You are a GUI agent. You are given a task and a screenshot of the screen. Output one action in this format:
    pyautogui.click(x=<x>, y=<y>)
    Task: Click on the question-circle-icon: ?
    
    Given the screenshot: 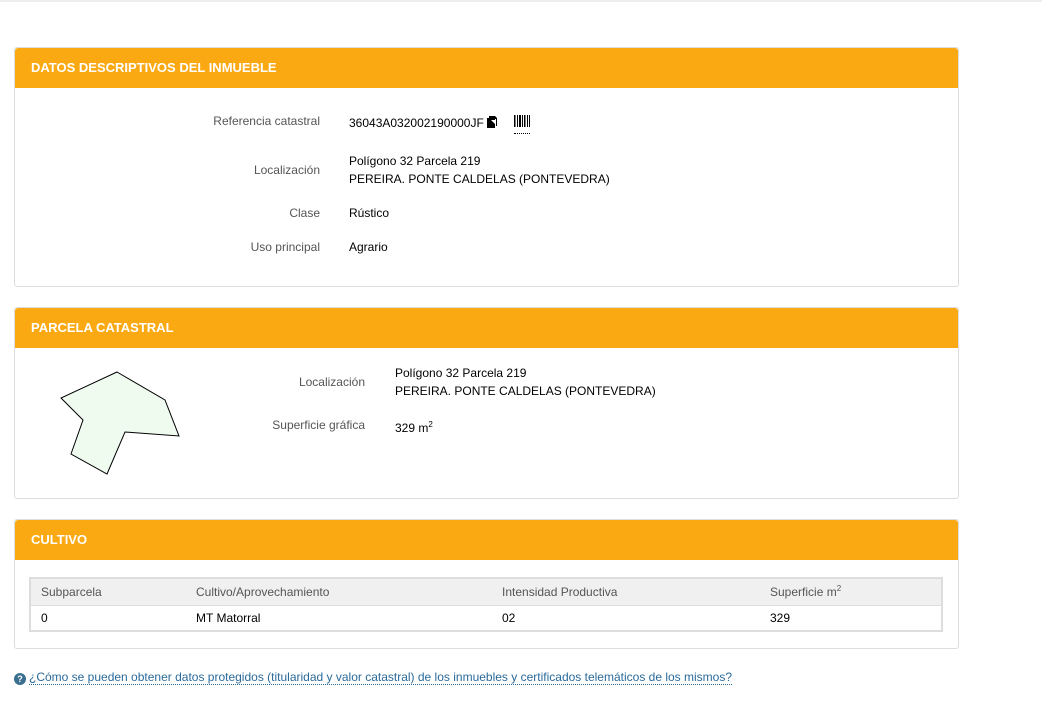 What is the action you would take?
    pyautogui.click(x=20, y=679)
    